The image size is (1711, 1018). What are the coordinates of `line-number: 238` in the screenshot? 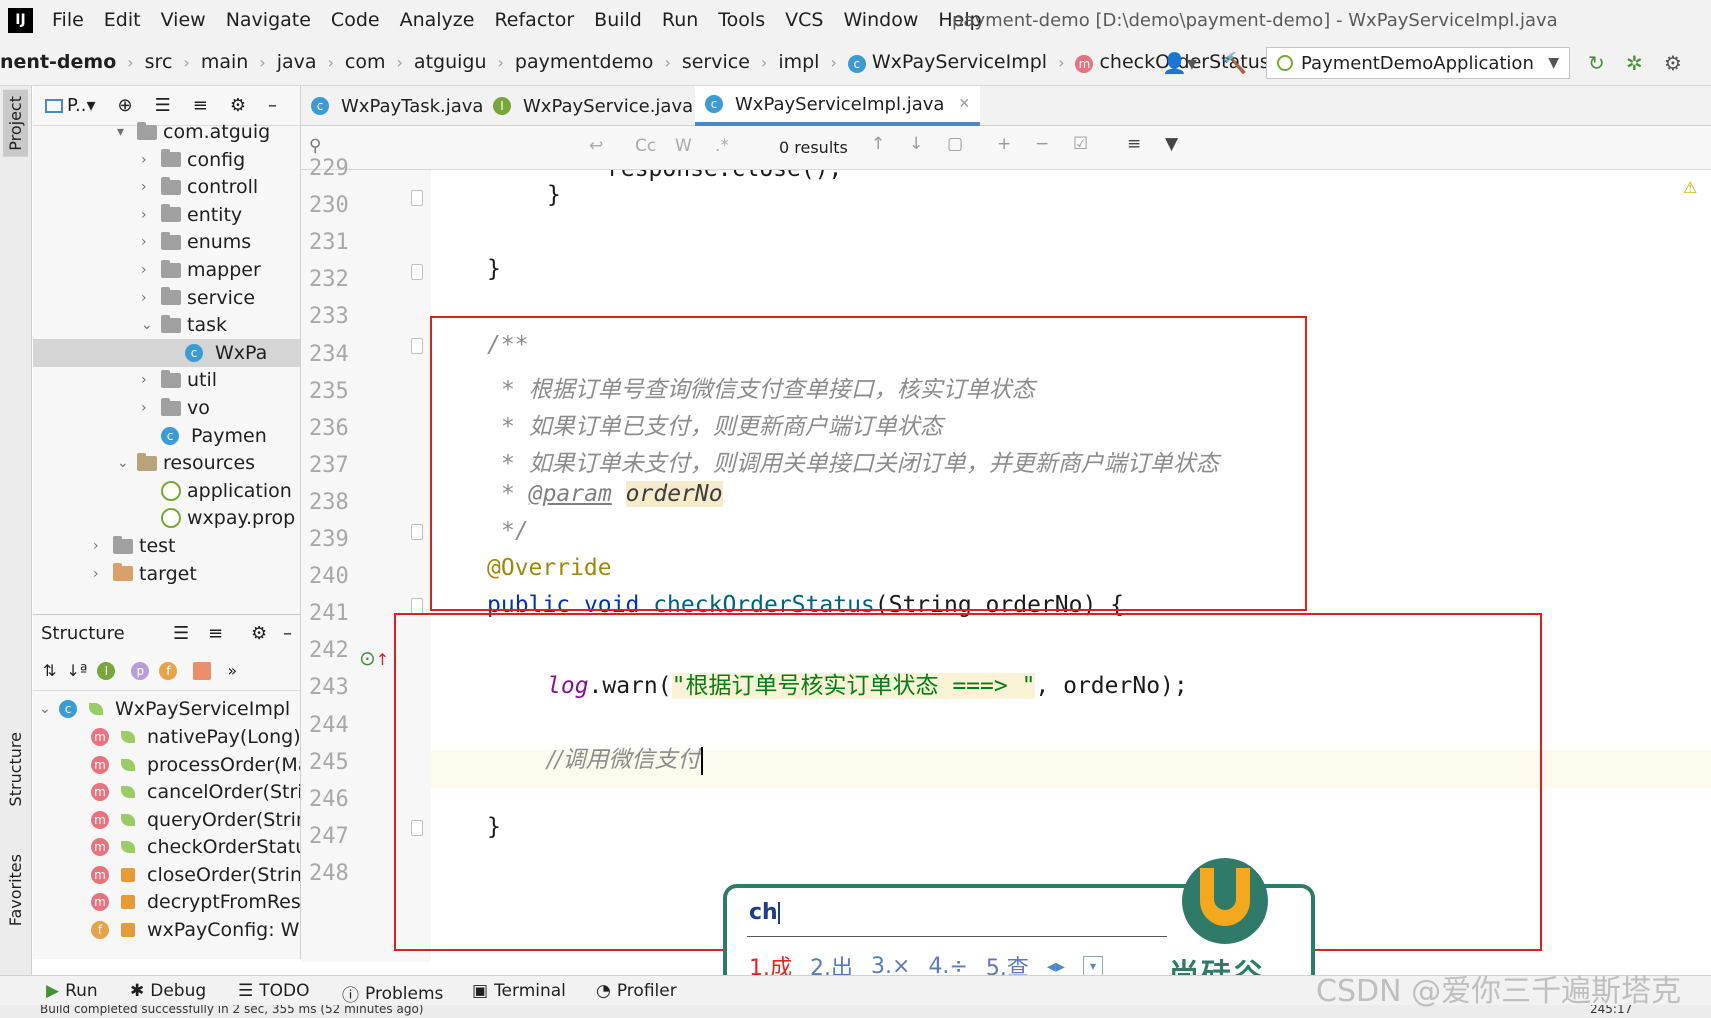 It's located at (334, 502).